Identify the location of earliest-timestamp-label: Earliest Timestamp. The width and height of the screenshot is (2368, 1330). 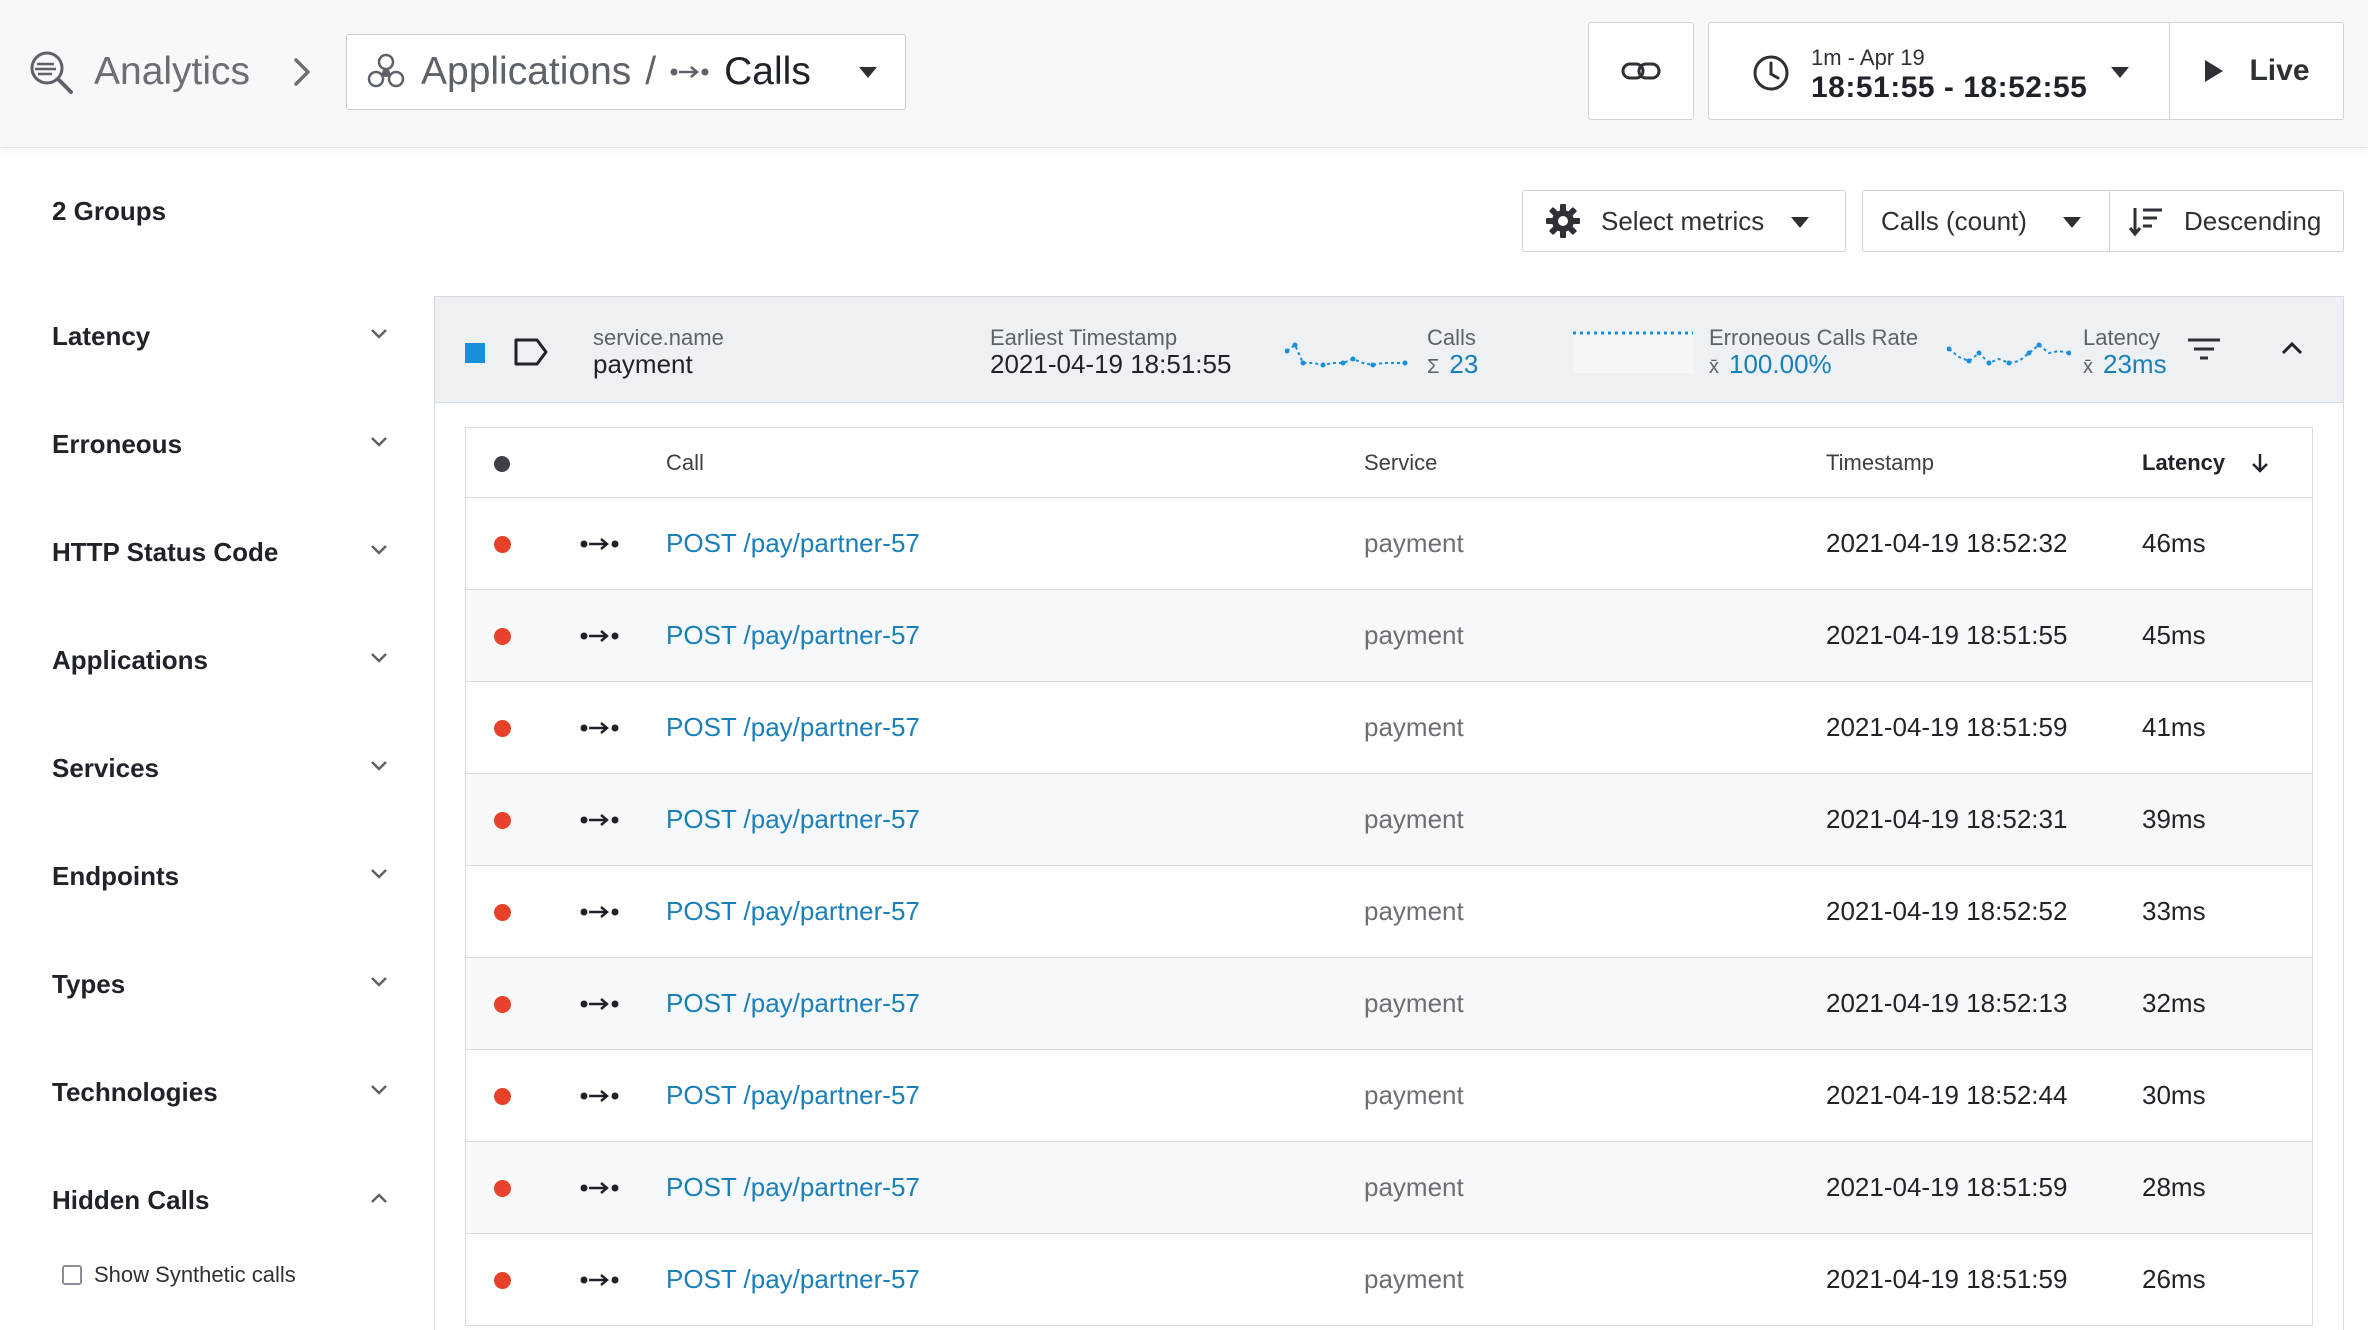
(1084, 337).